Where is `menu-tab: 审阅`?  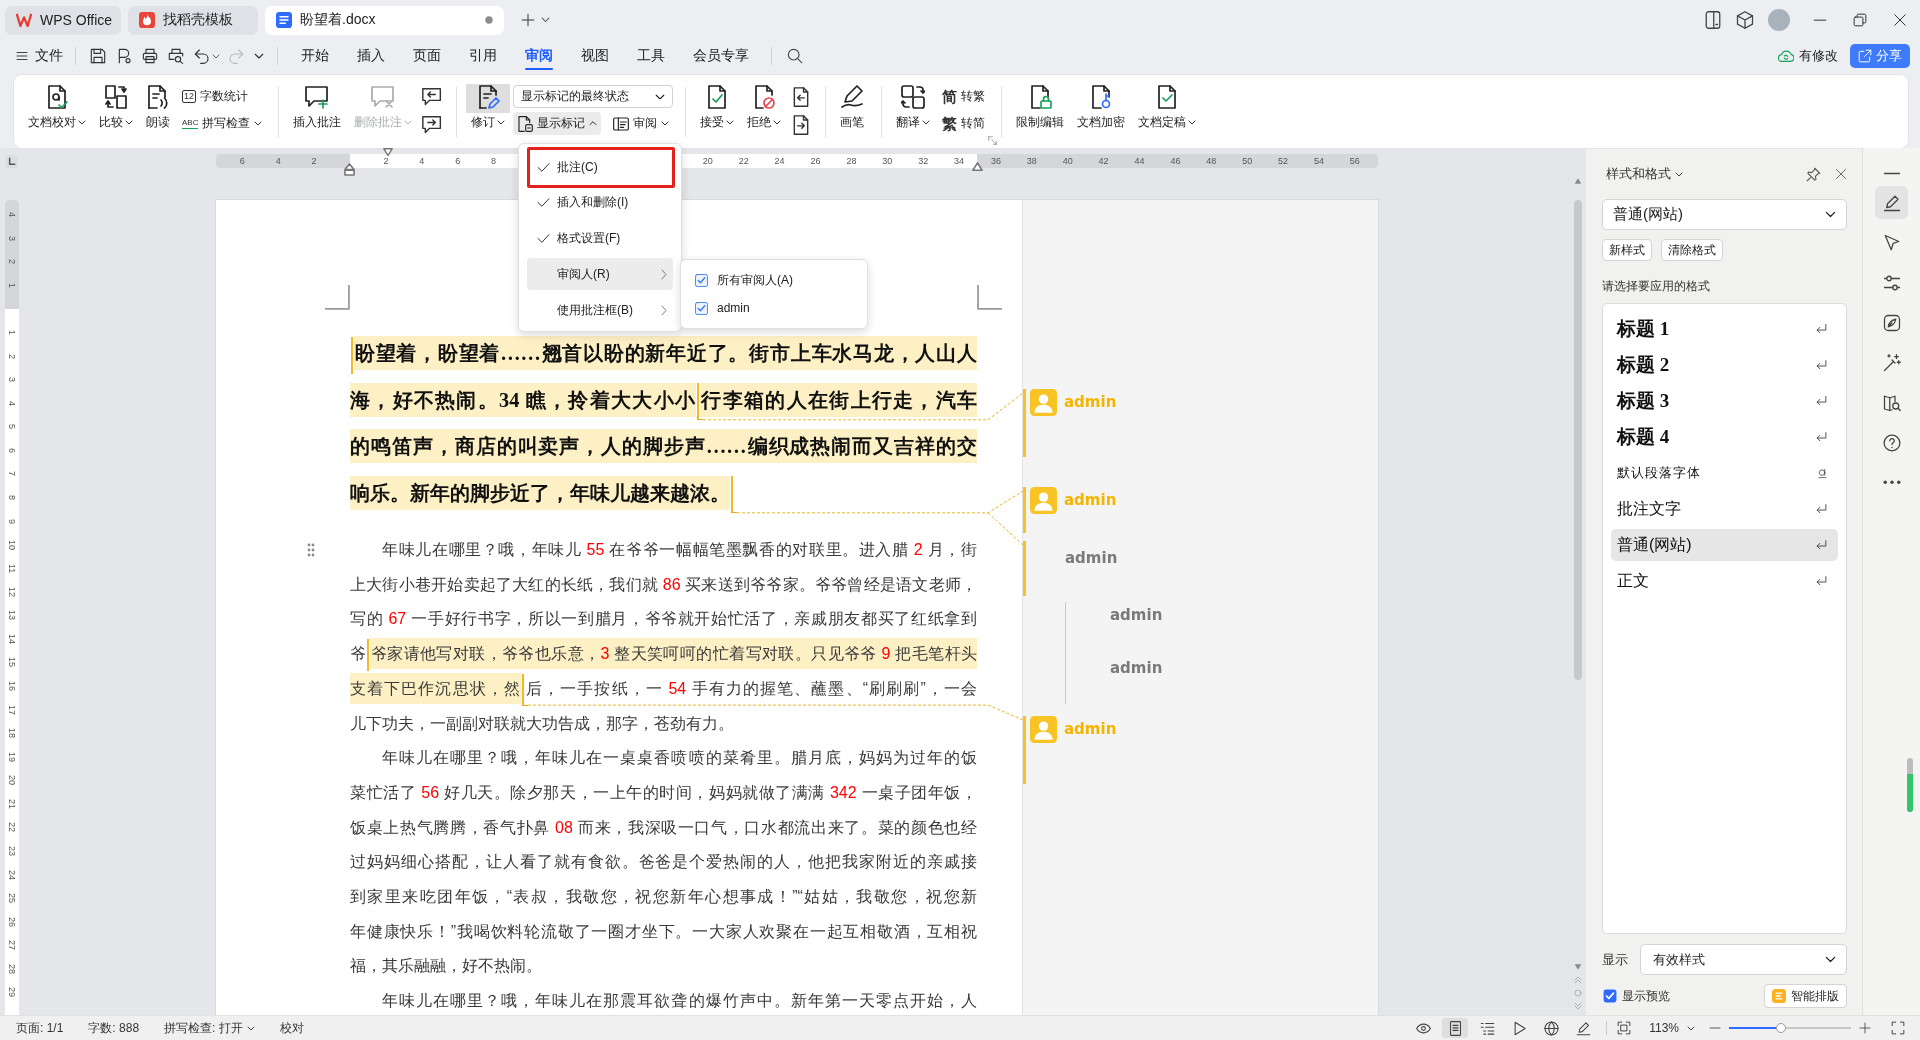
menu-tab: 审阅 is located at coordinates (539, 56).